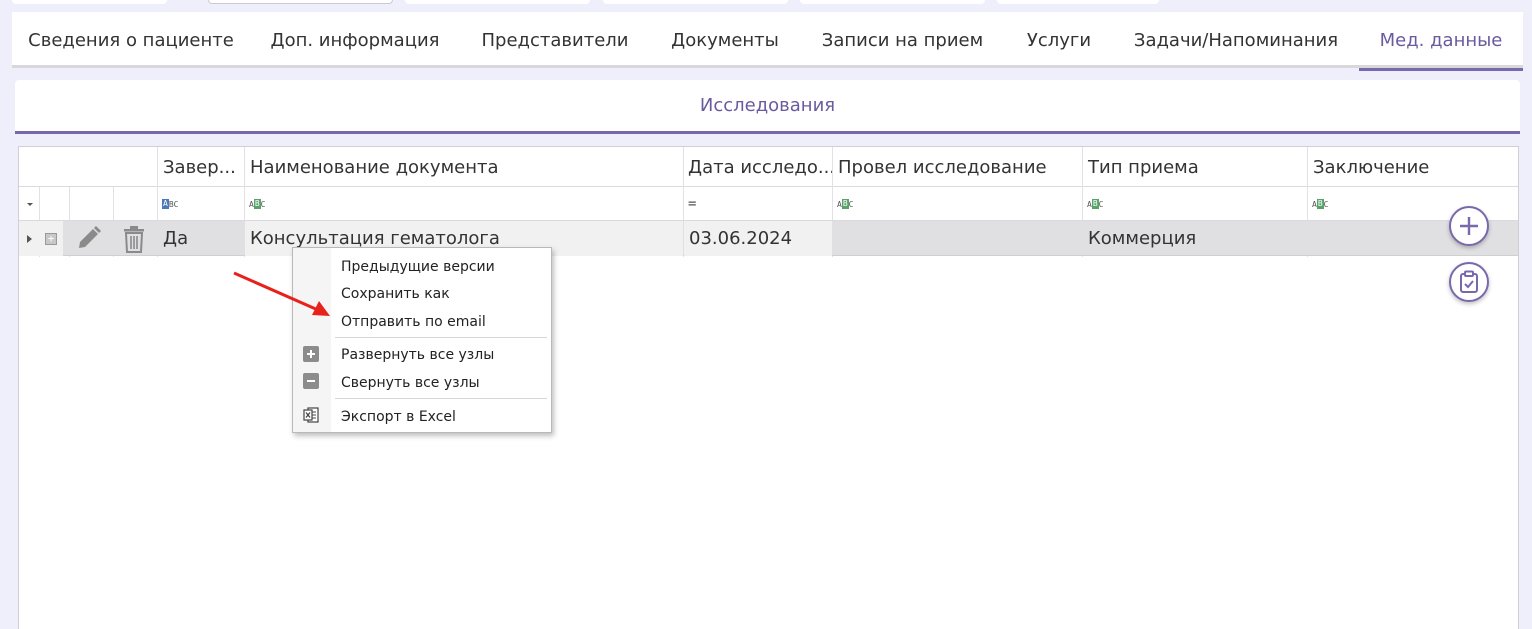  I want to click on tab-label: Записи на прием, so click(902, 40).